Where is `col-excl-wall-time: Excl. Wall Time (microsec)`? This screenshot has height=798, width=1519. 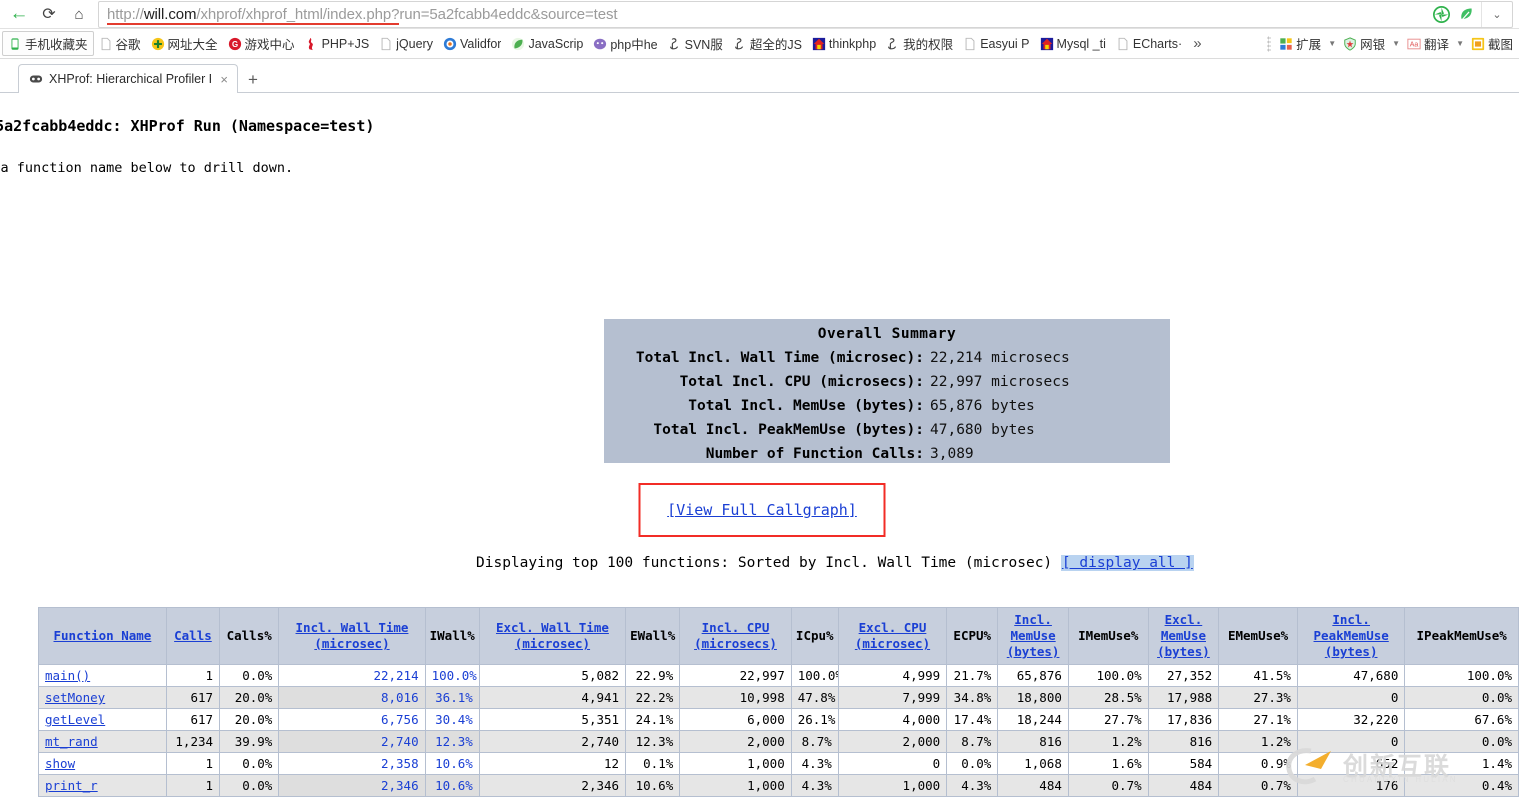
col-excl-wall-time: Excl. Wall Time (microsec) is located at coordinates (552, 636).